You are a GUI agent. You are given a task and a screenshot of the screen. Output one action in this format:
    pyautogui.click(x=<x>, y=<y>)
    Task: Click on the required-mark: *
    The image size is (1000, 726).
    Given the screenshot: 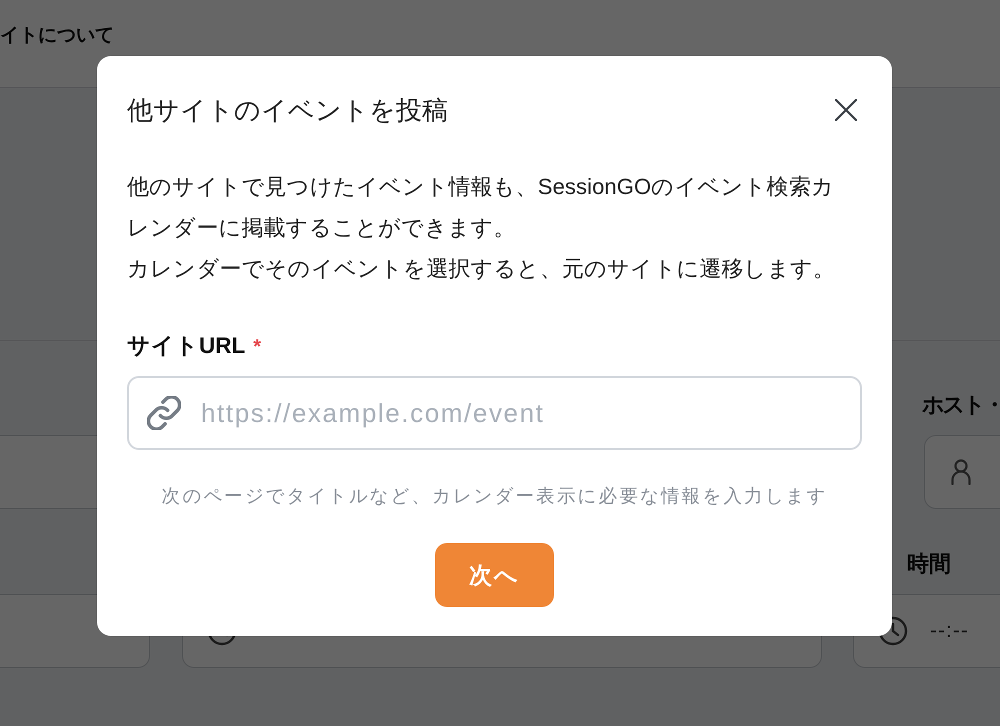 What is the action you would take?
    pyautogui.click(x=257, y=347)
    